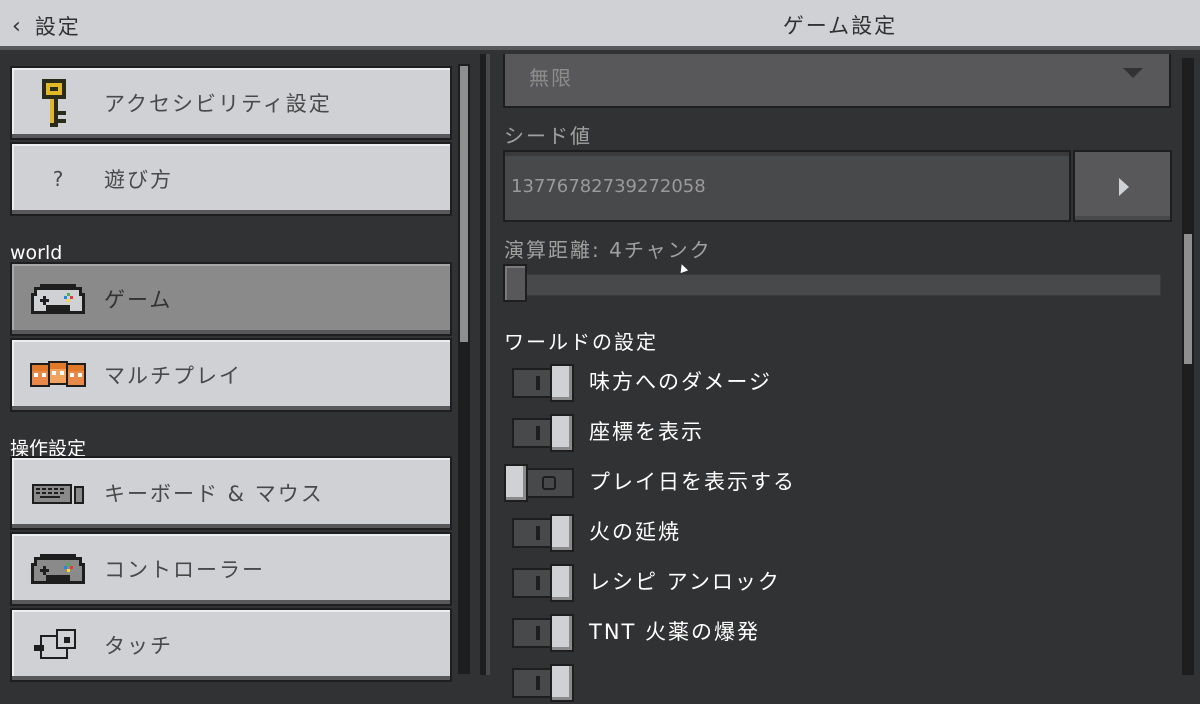 The image size is (1200, 704). What do you see at coordinates (692, 482) in the screenshot?
I see `toggle-label: プレイ日を表示する` at bounding box center [692, 482].